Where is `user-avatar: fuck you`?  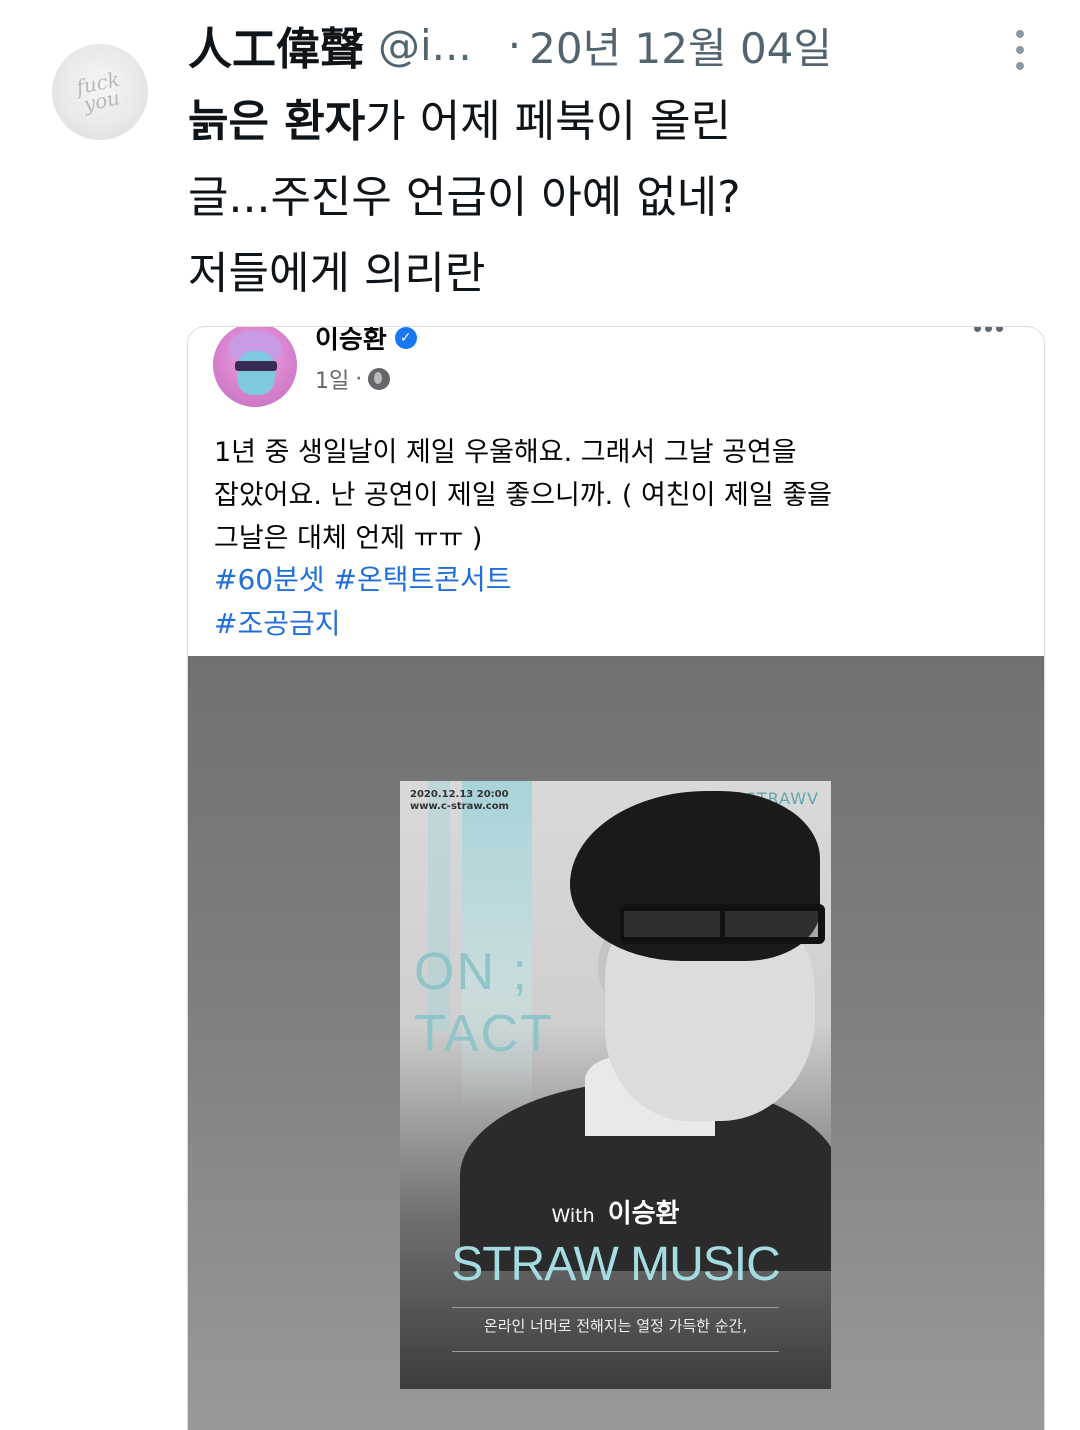
user-avatar: fuck you is located at coordinates (100, 92).